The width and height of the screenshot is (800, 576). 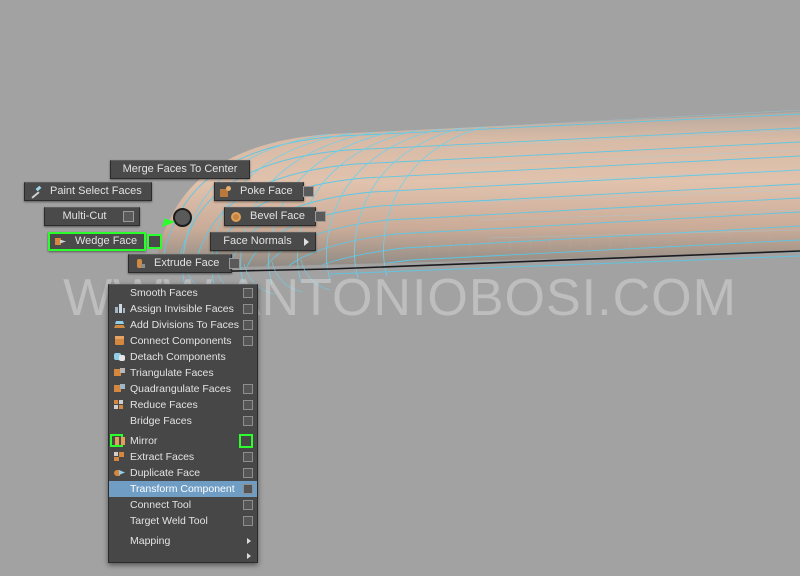 What do you see at coordinates (248, 473) in the screenshot?
I see `duplicate-face-option-box` at bounding box center [248, 473].